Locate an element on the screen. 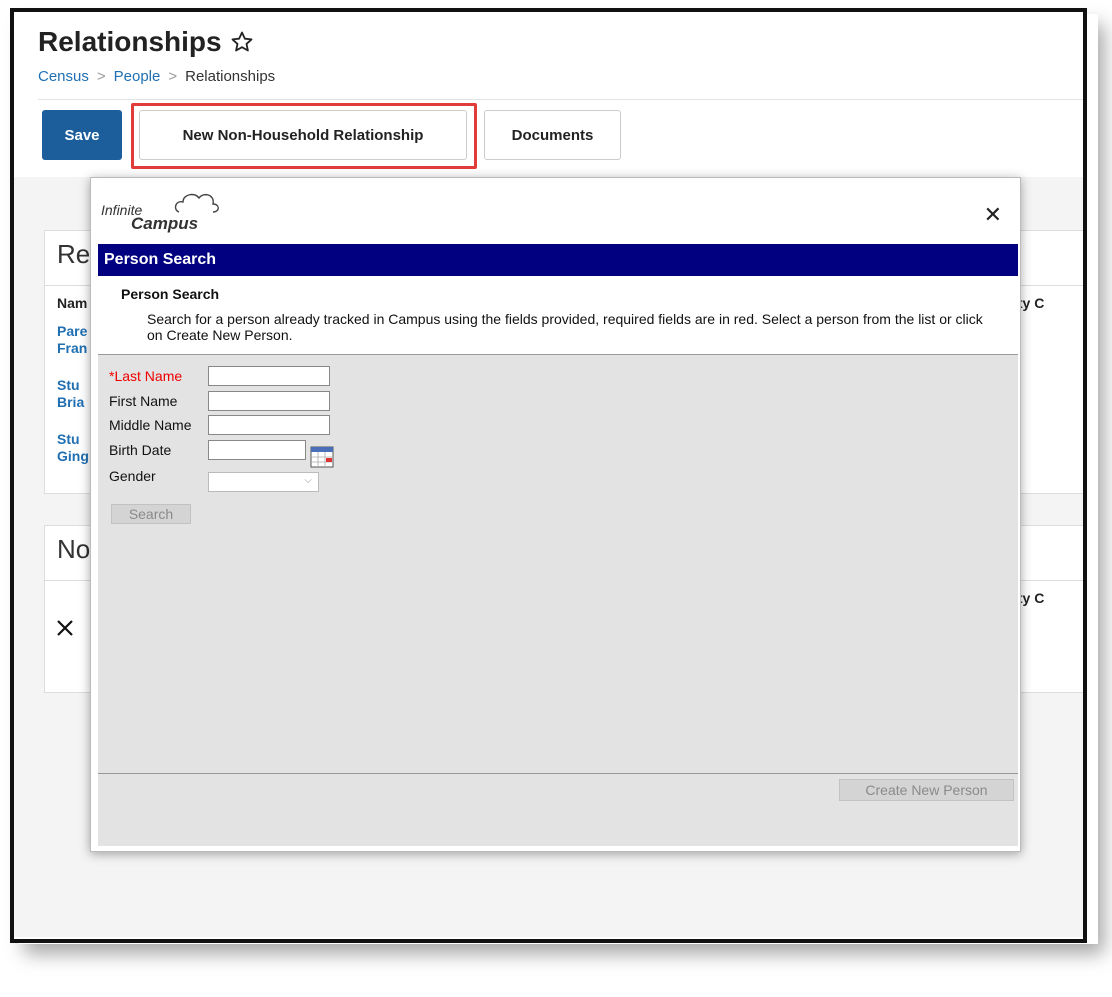 The width and height of the screenshot is (1112, 997). relationship-link: Pare Fran is located at coordinates (72, 340).